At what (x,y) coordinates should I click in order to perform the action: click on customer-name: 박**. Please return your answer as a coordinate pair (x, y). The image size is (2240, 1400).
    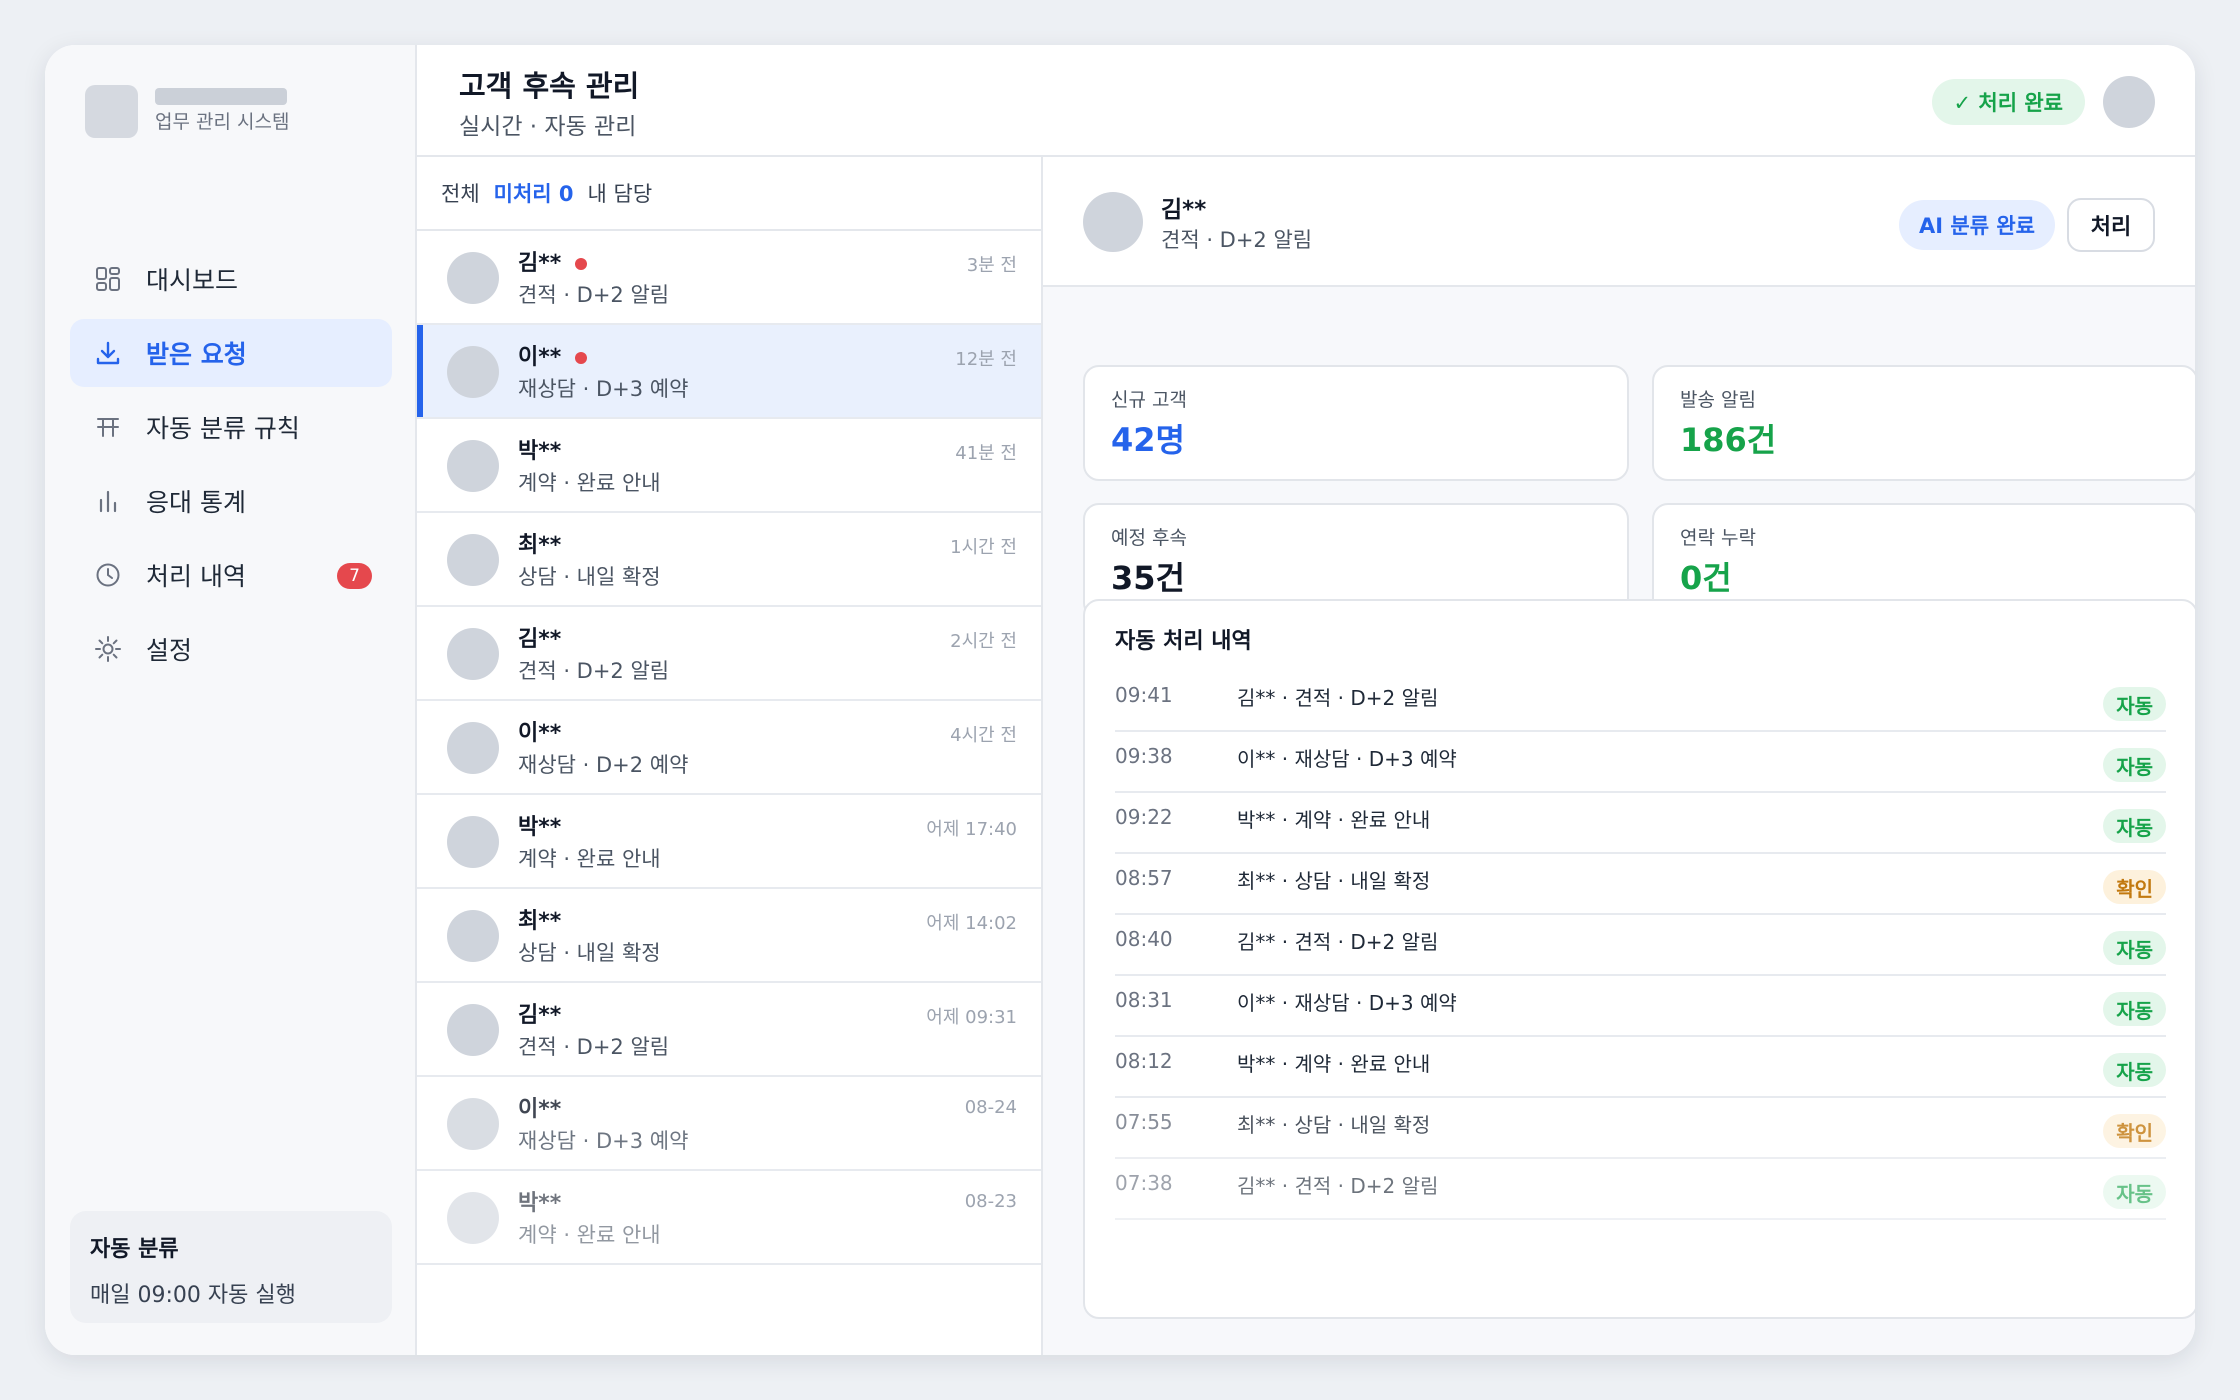
    Looking at the image, I should click on (539, 825).